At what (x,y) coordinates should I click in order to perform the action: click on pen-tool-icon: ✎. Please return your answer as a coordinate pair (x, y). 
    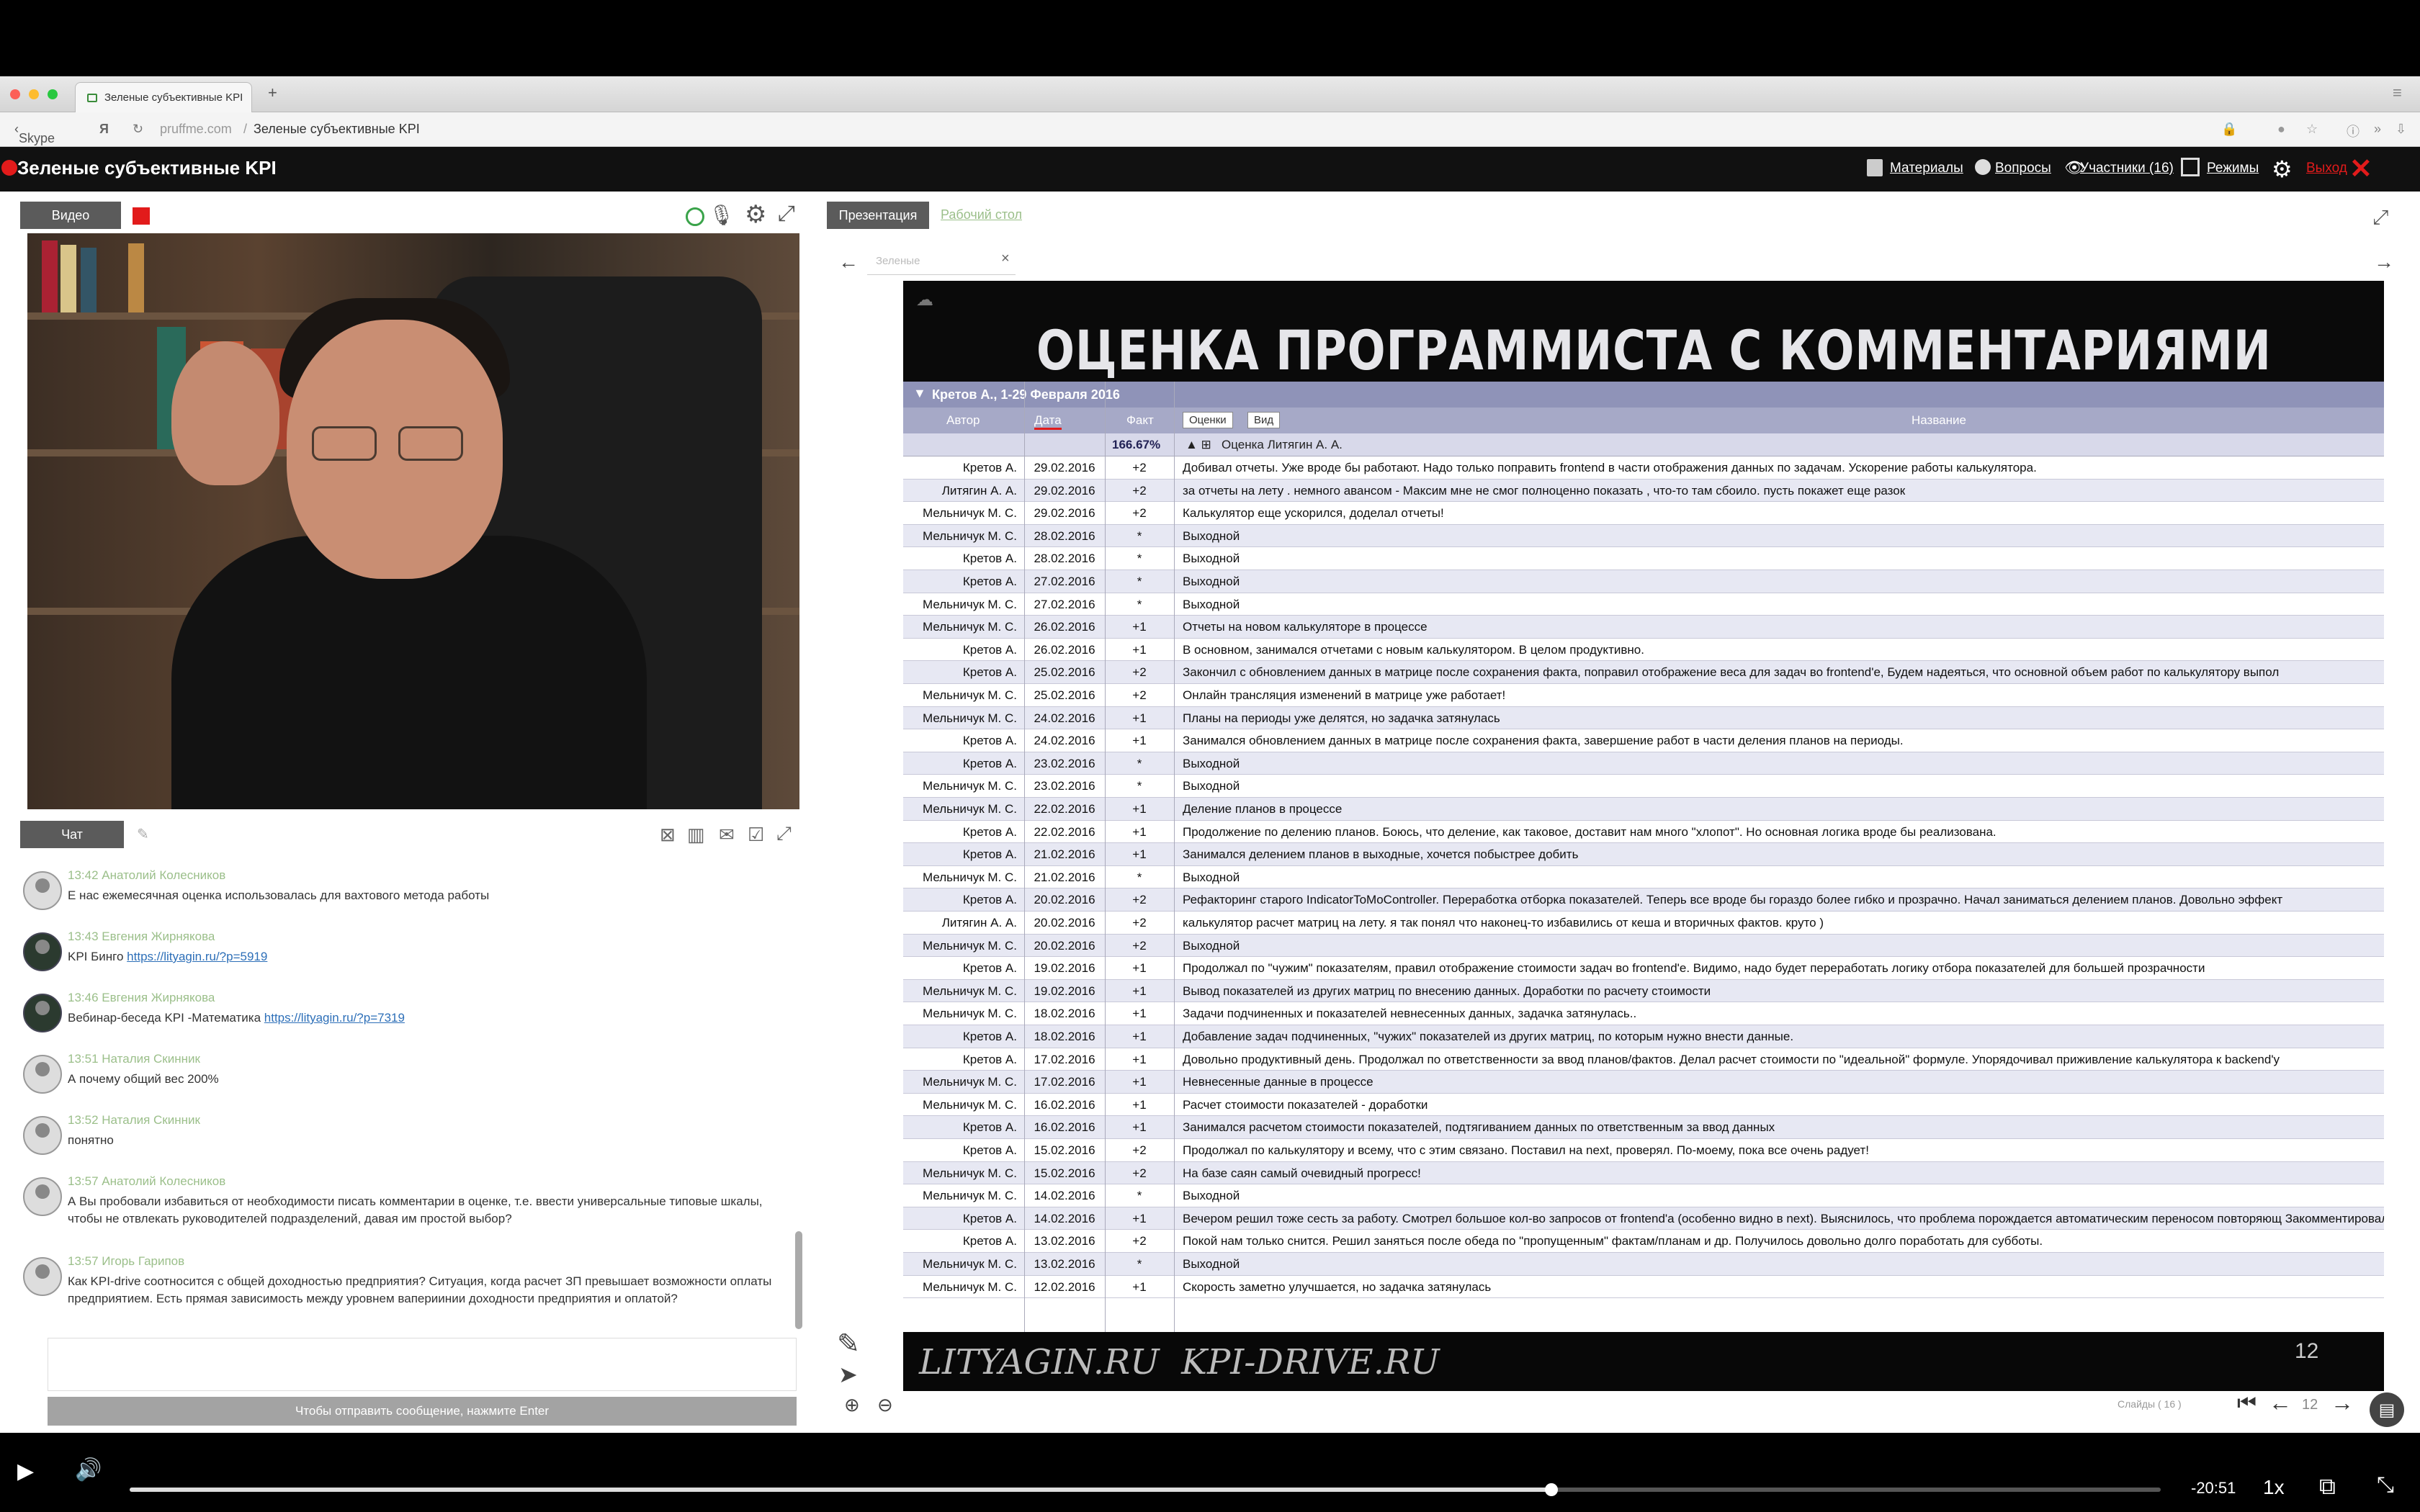
    Looking at the image, I should click on (848, 1344).